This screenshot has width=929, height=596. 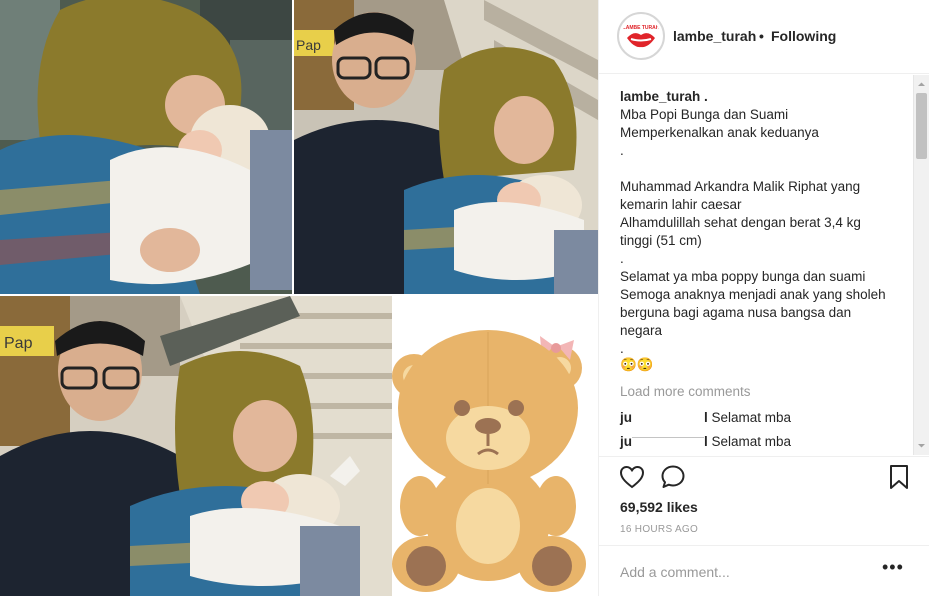 What do you see at coordinates (659, 529) in the screenshot?
I see `post-timestamp: 16 HOURS AGO` at bounding box center [659, 529].